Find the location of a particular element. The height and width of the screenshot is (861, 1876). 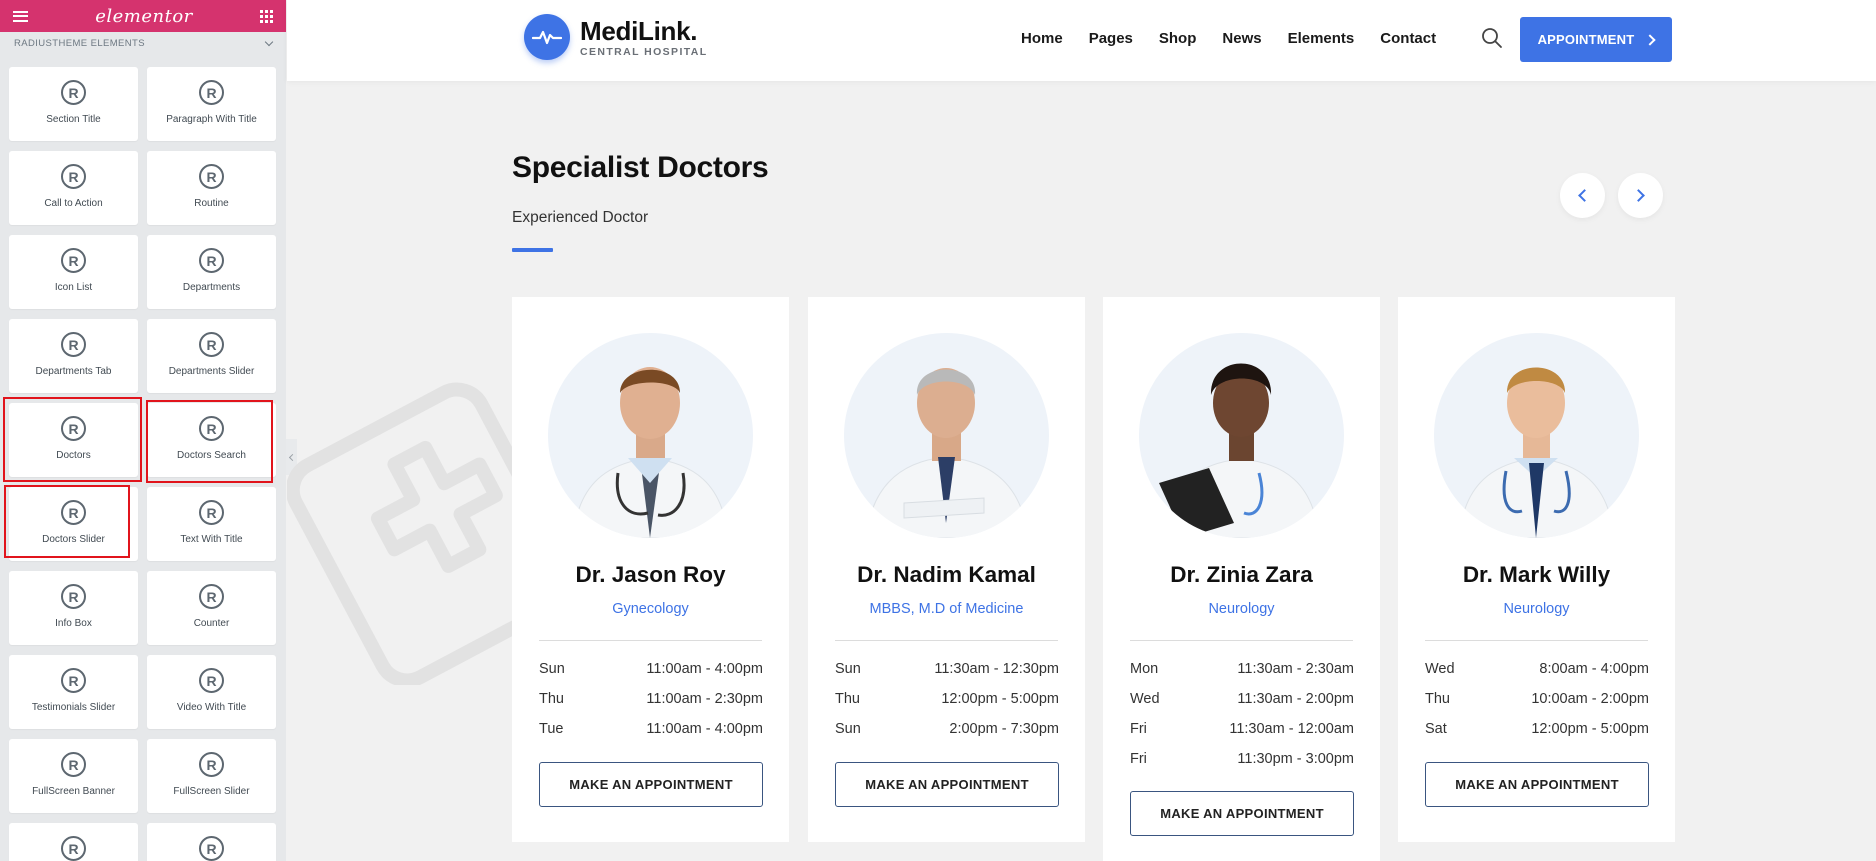

widget-call-to-action: R Call to Action is located at coordinates (73, 188).